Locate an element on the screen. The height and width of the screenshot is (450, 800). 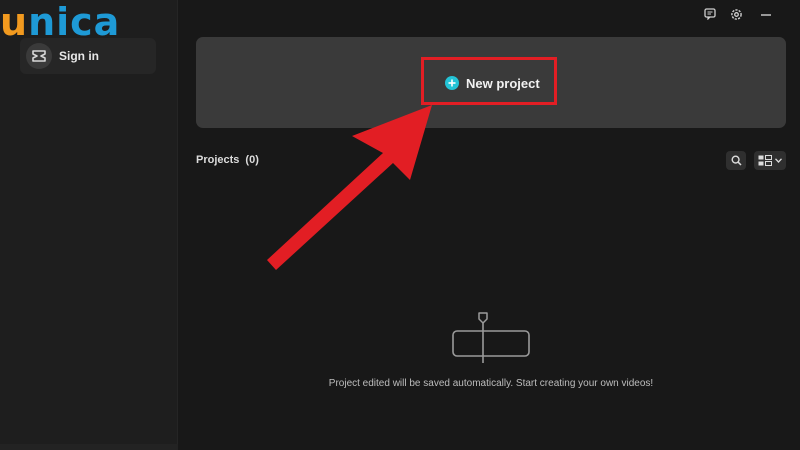
settings-icon is located at coordinates (736, 14).